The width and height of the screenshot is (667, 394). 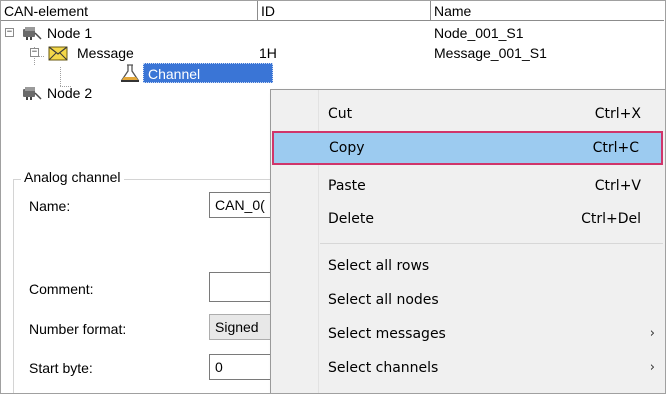 I want to click on column-header-row: CAN-element ID Name, so click(x=332, y=11).